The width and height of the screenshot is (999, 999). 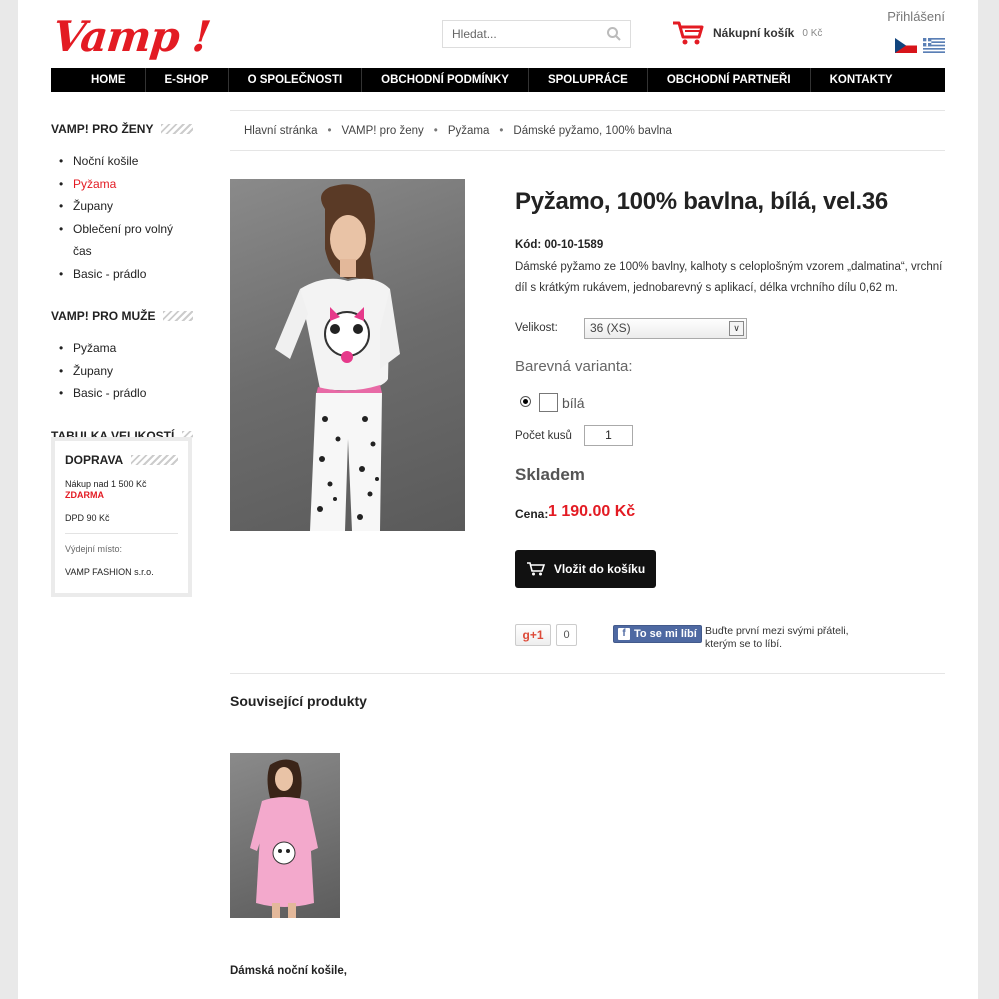 What do you see at coordinates (548, 402) in the screenshot?
I see `color-swatch-white` at bounding box center [548, 402].